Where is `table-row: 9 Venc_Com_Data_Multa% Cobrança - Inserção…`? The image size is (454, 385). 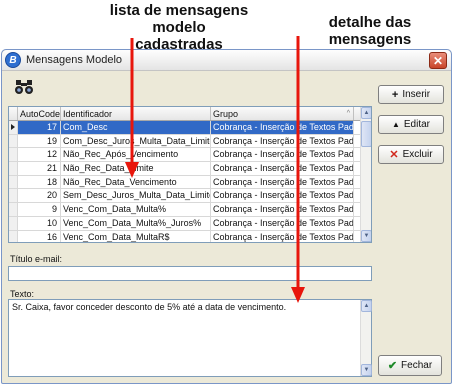
table-row: 9 Venc_Com_Data_Multa% Cobrança - Inserção… is located at coordinates (190, 210).